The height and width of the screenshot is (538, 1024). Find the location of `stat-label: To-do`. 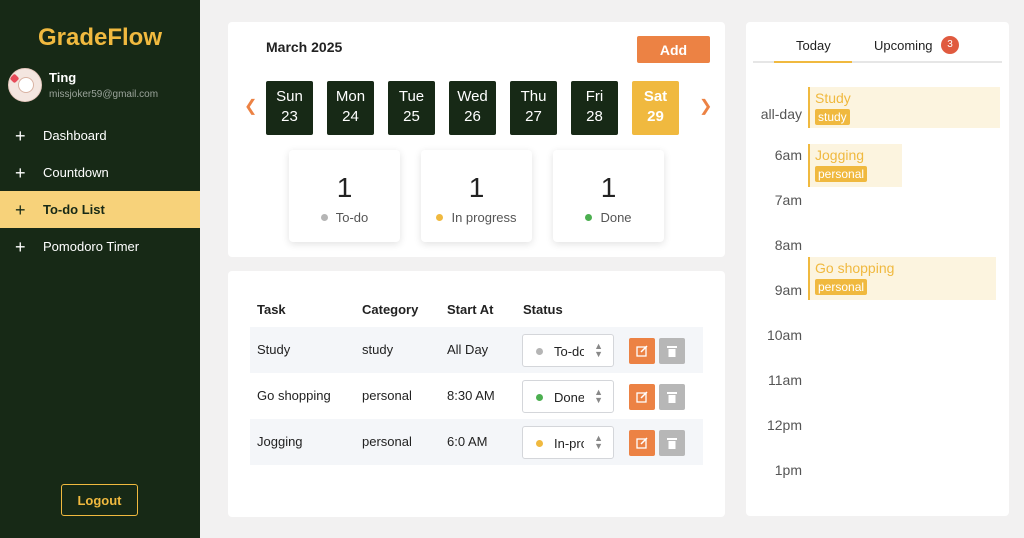

stat-label: To-do is located at coordinates (352, 217).